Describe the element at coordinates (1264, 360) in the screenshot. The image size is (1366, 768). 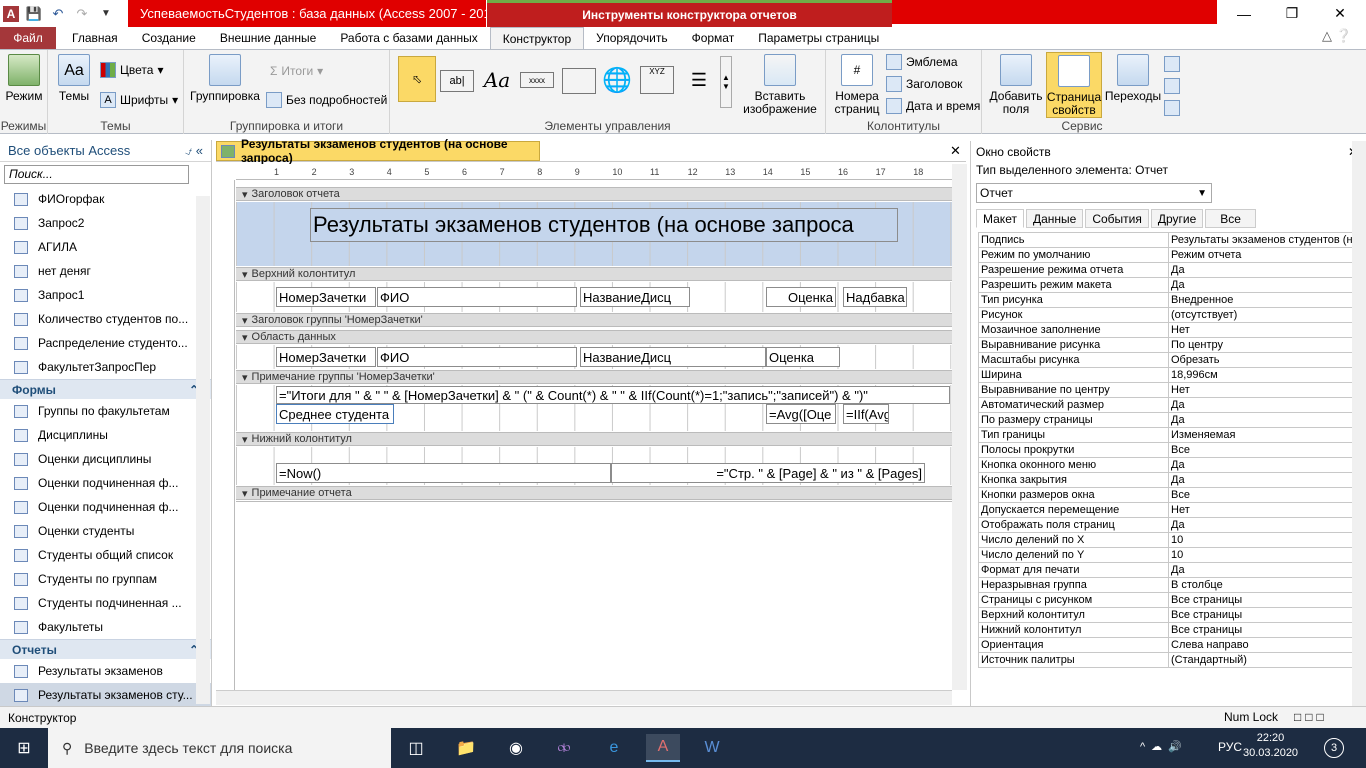
I see `property-value: Обрезать` at that location.